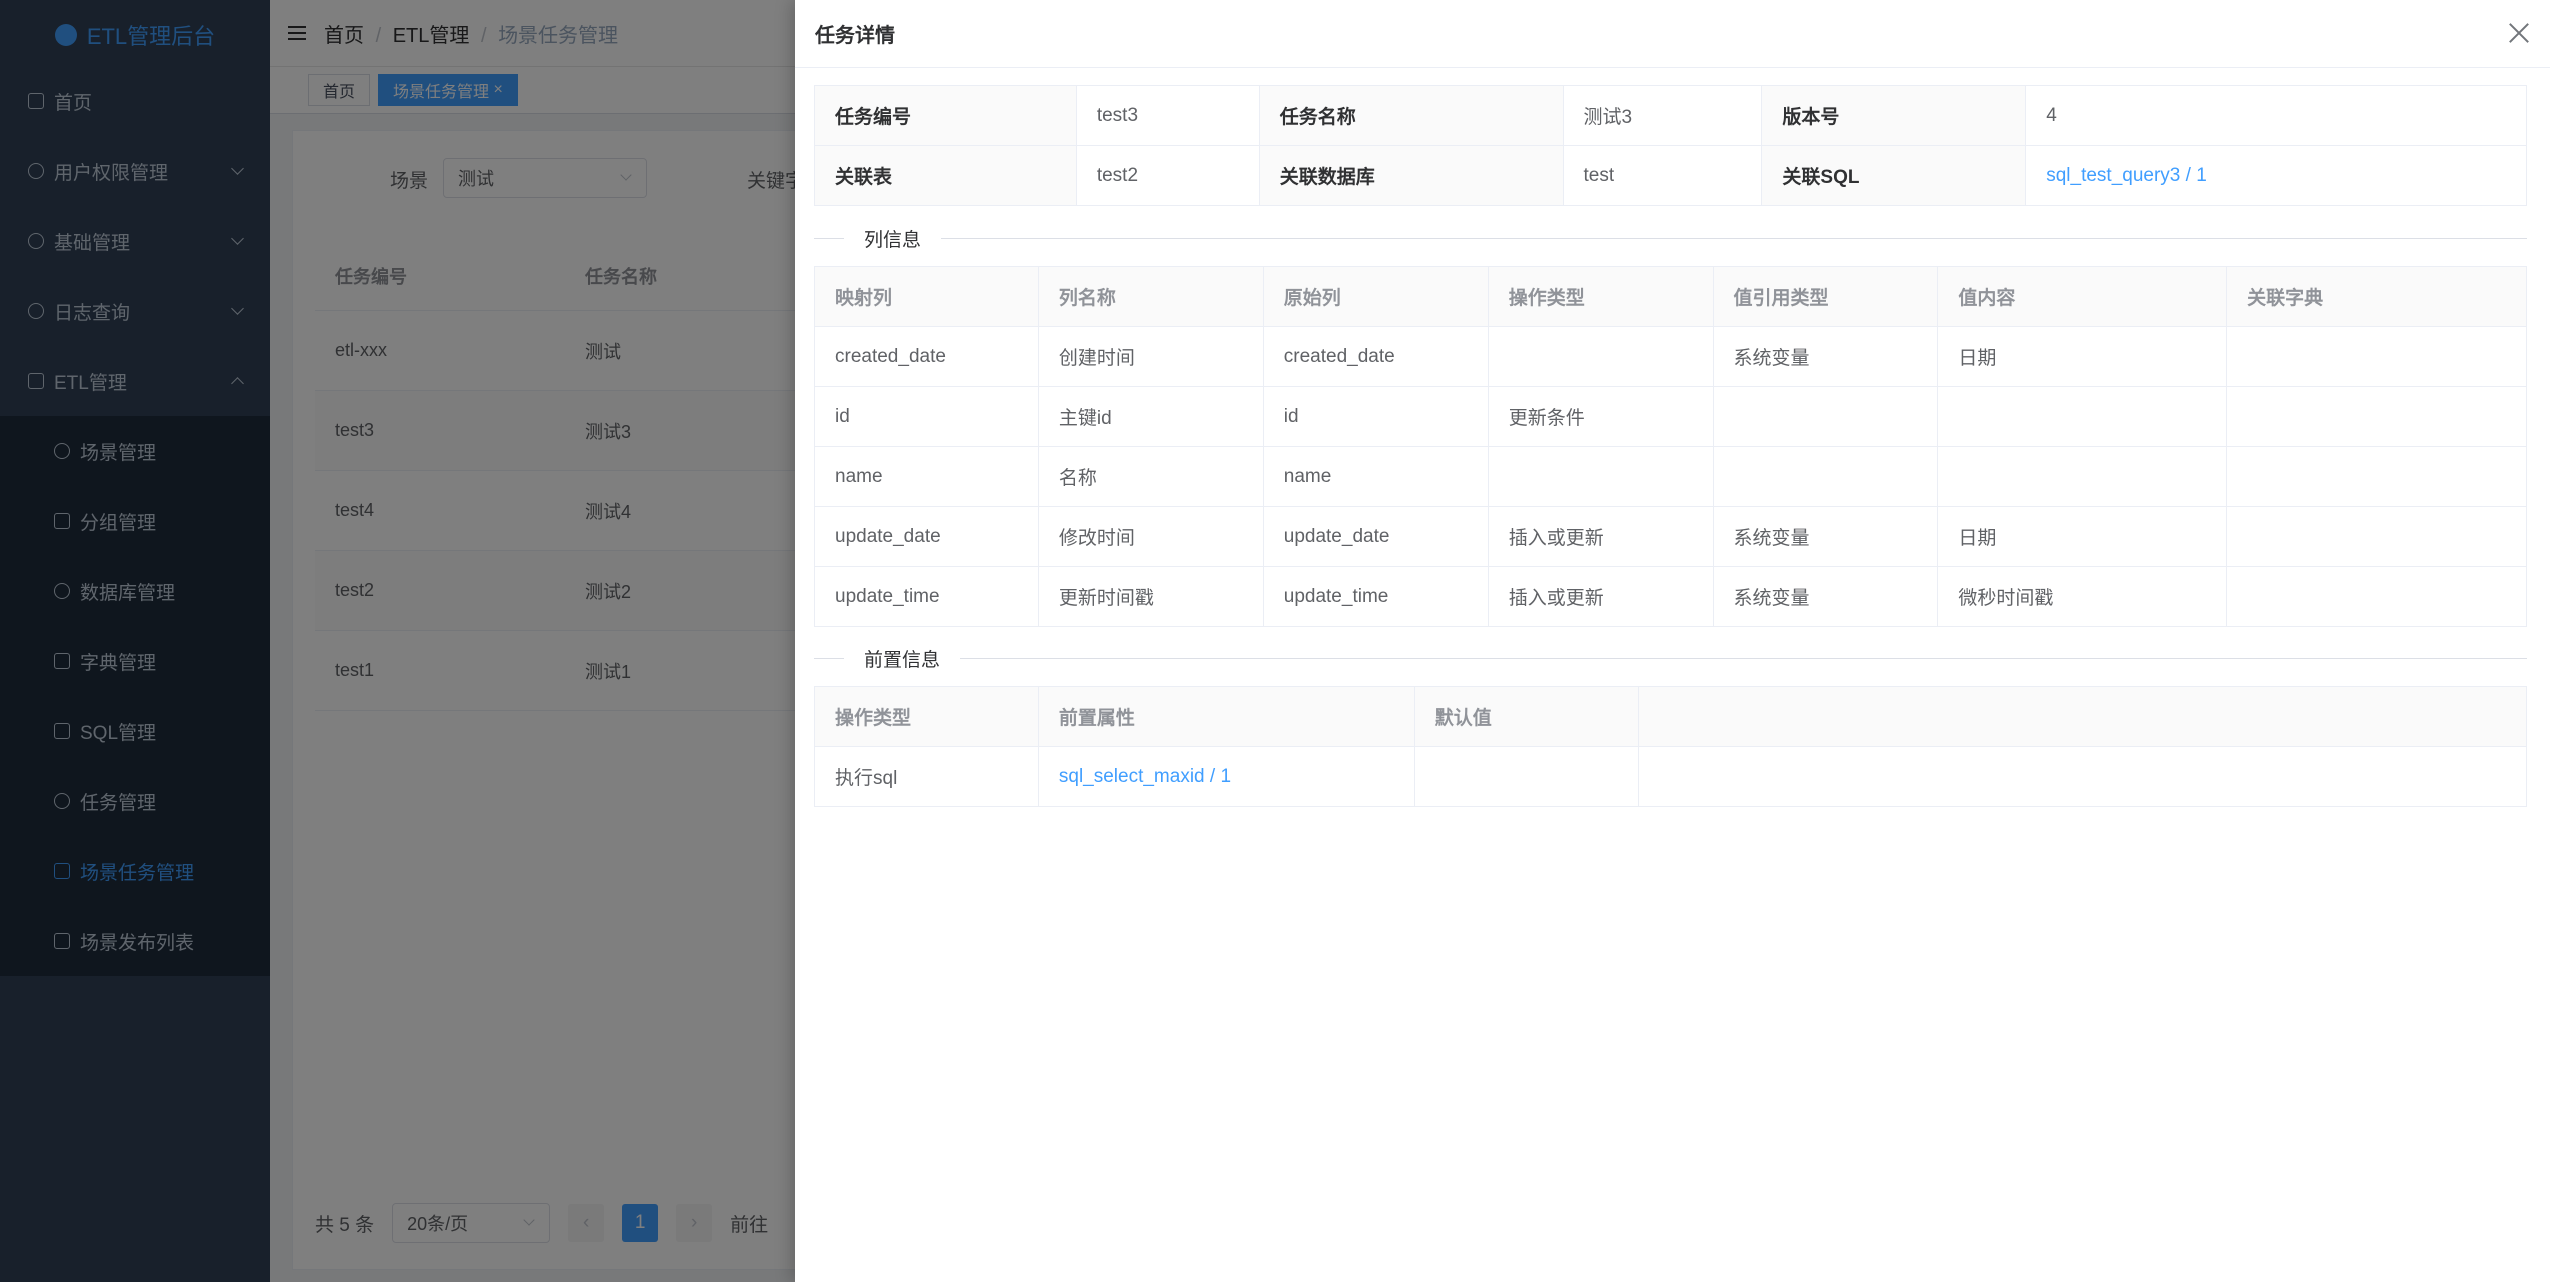  Describe the element at coordinates (2276, 175) in the screenshot. I see `desc-value: sql_test_query3 / 1` at that location.